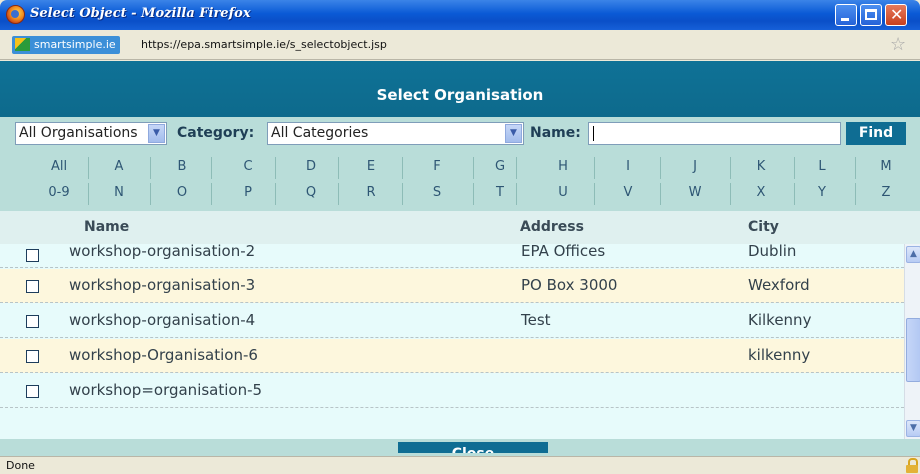 The image size is (920, 474). What do you see at coordinates (714, 133) in the screenshot?
I see `name-search-input` at bounding box center [714, 133].